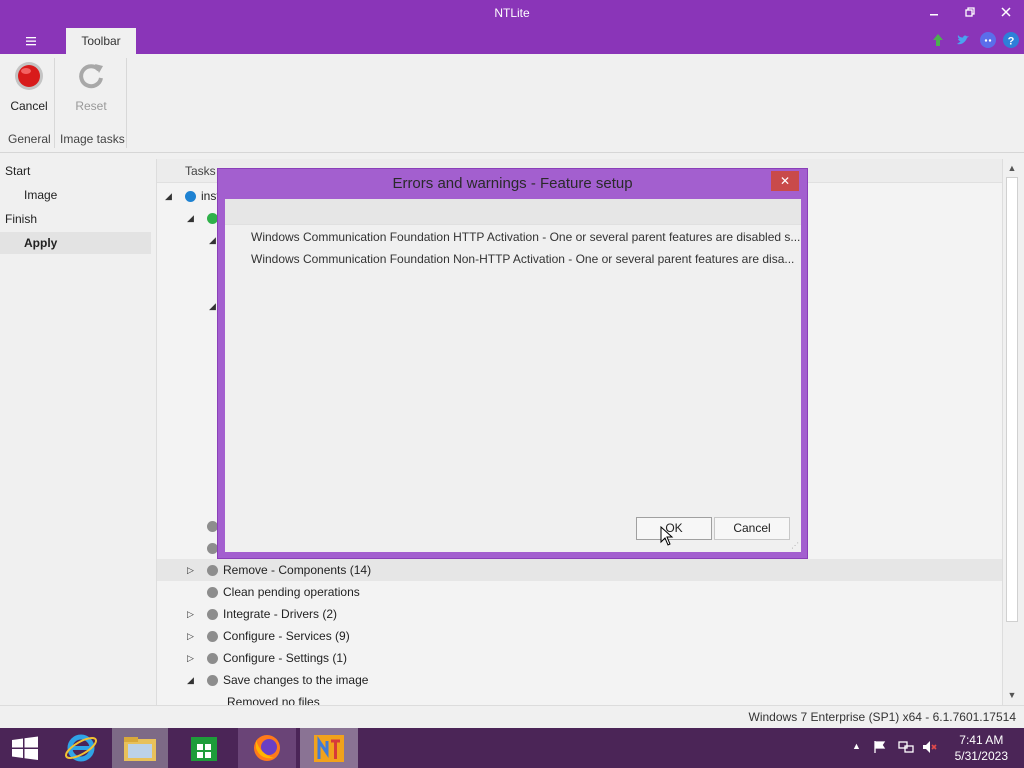 This screenshot has height=768, width=1024. What do you see at coordinates (91, 76) in the screenshot?
I see `refresh-icon` at bounding box center [91, 76].